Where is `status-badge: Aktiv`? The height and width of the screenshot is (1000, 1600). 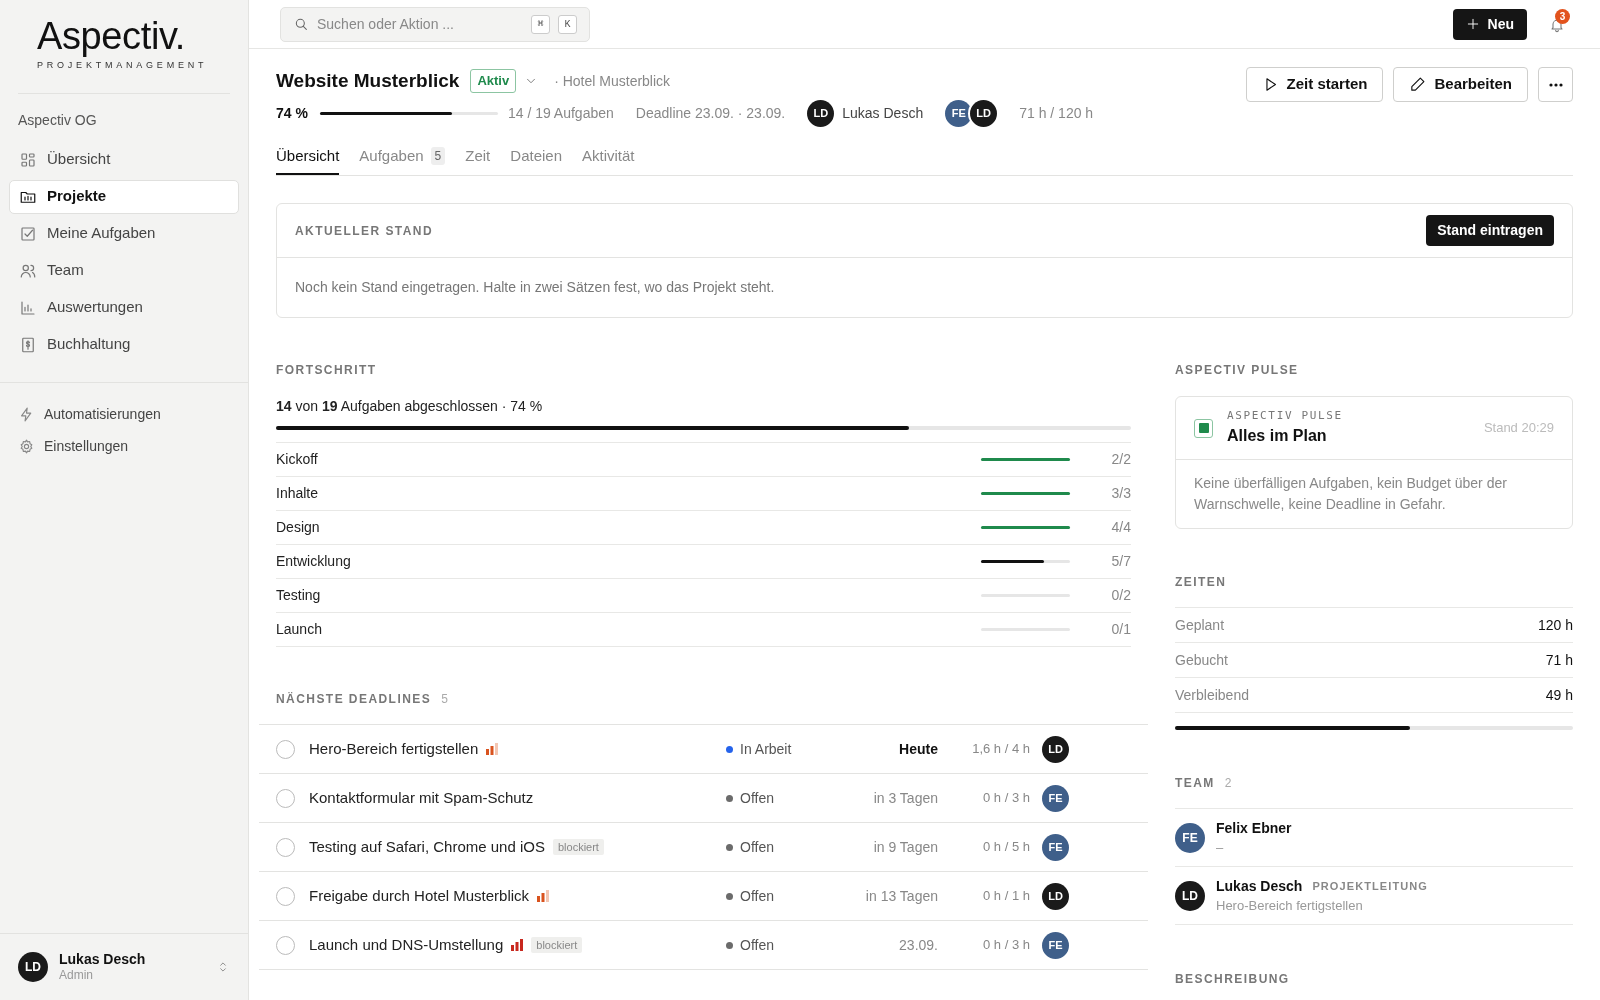
status-badge: Aktiv is located at coordinates (493, 81).